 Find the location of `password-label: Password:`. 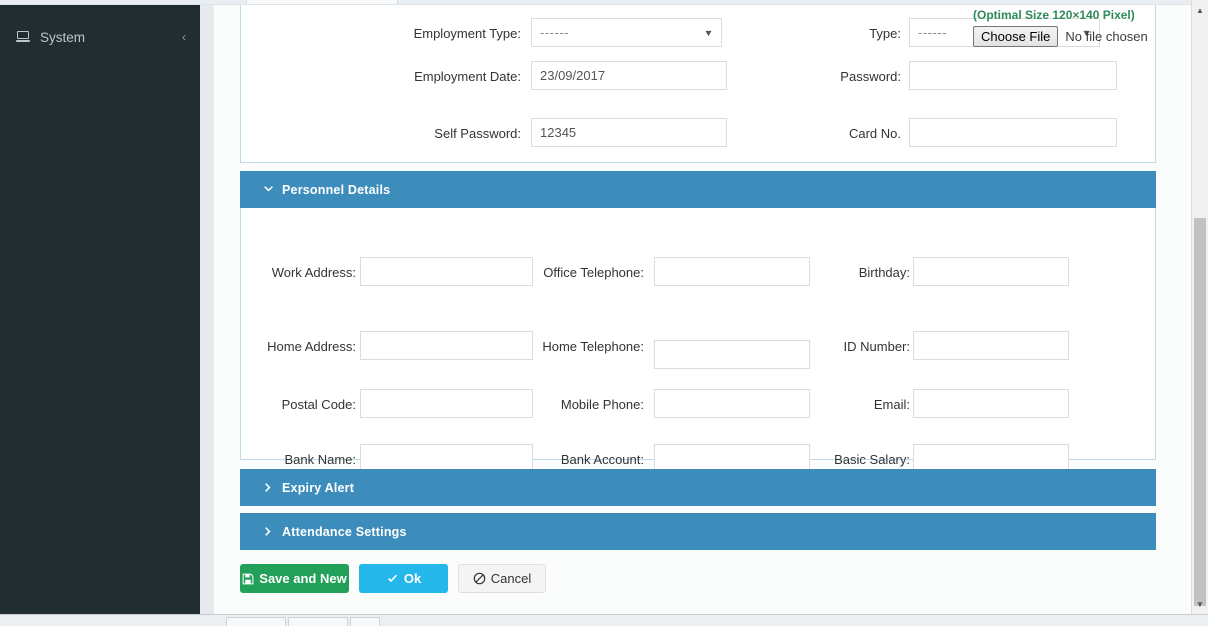

password-label: Password: is located at coordinates (870, 76).